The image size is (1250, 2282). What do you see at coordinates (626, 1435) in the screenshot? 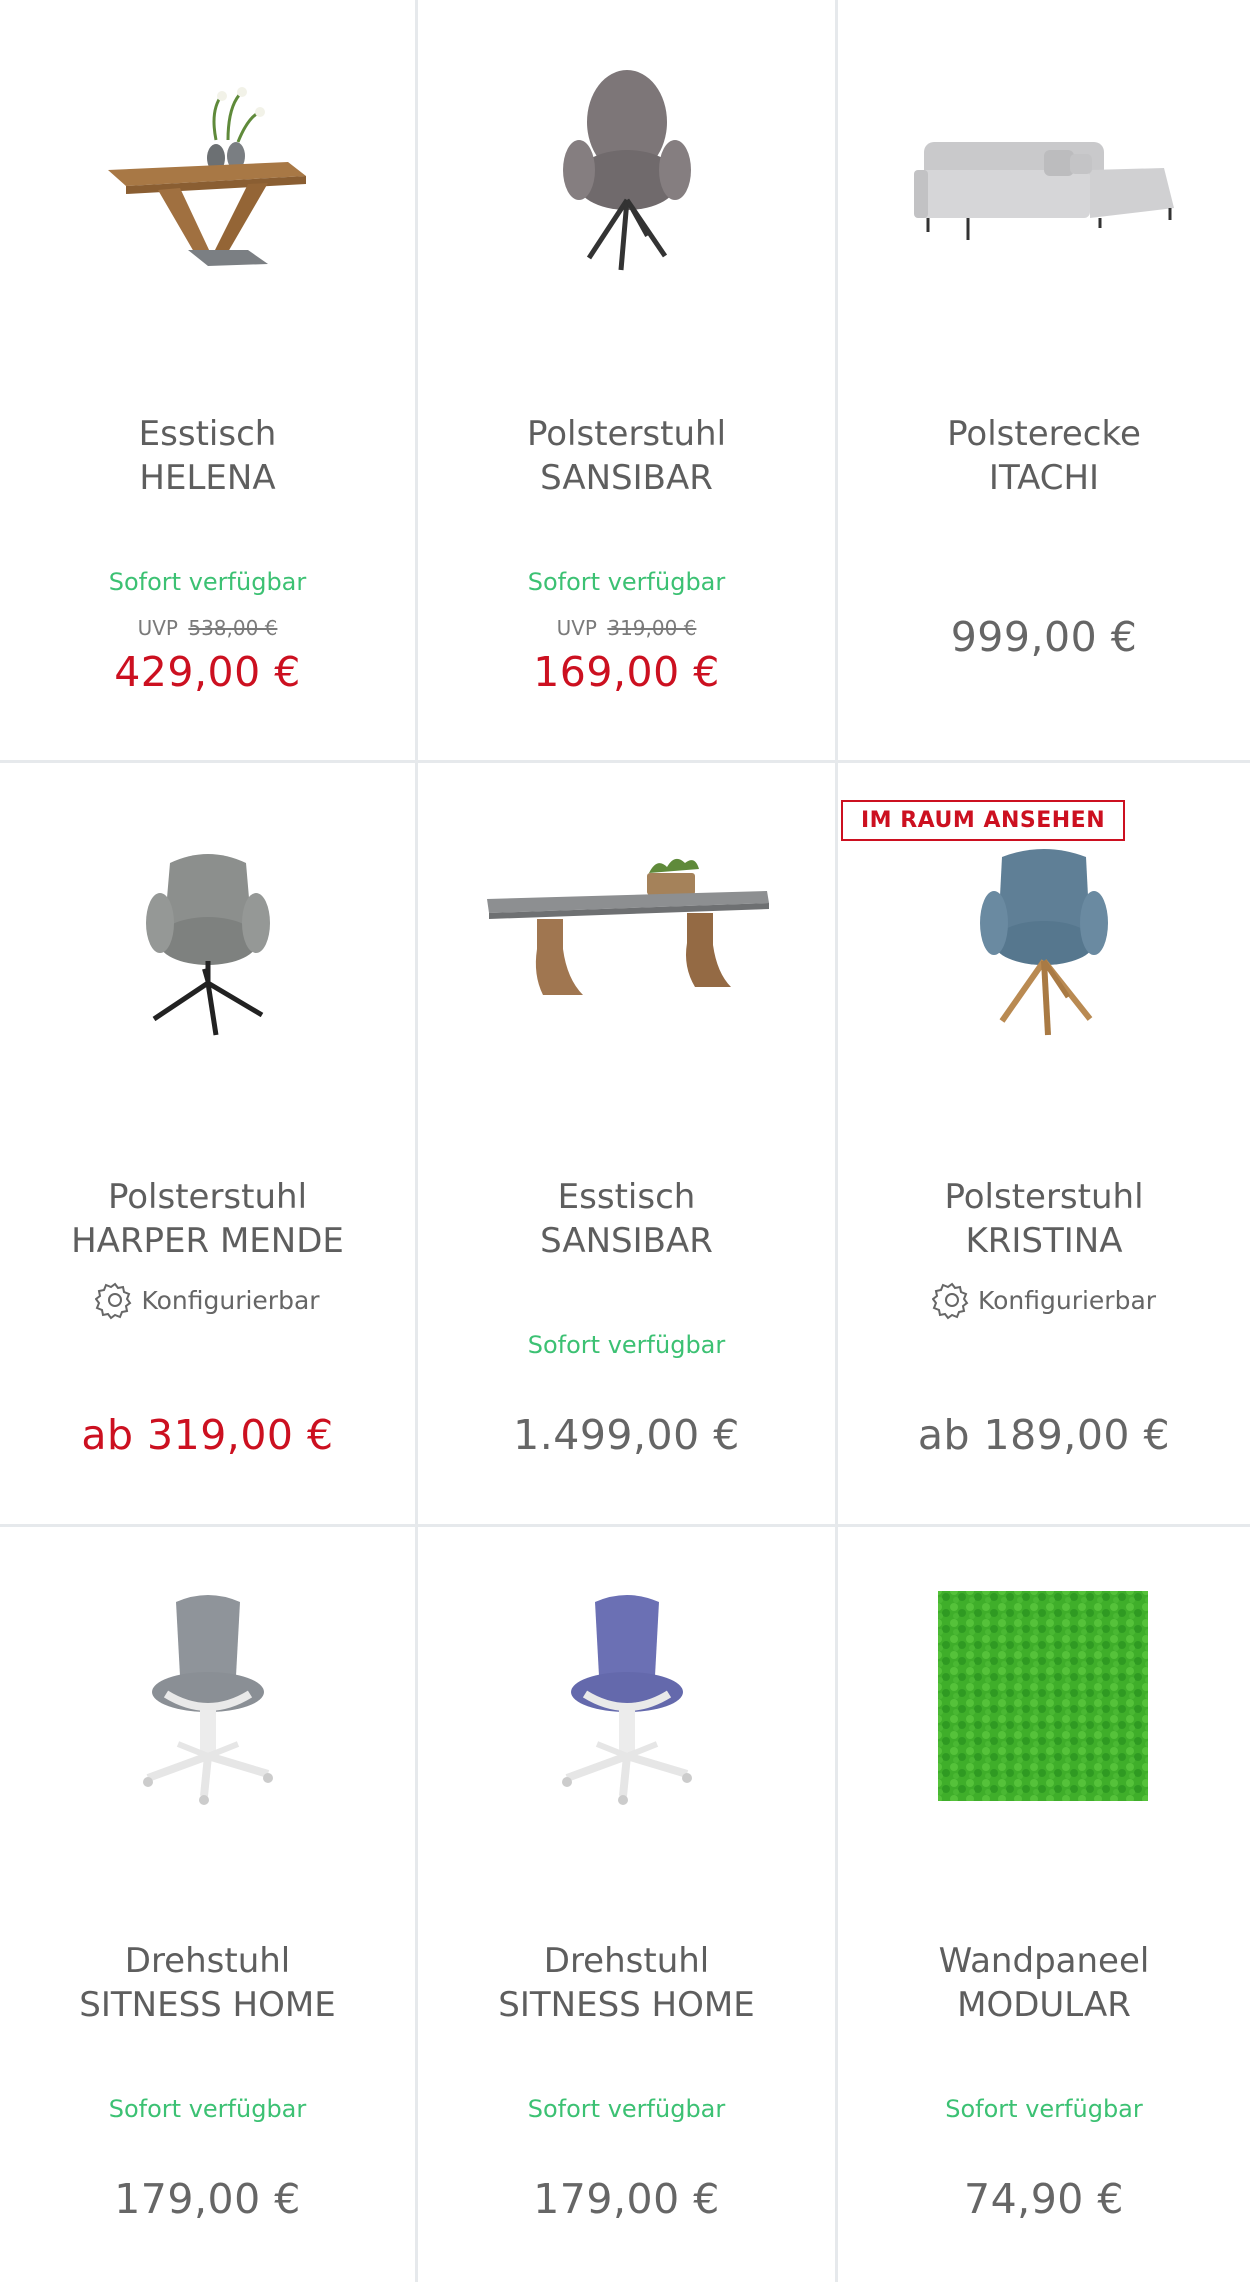
I see `product-price: 1.499,00 €` at bounding box center [626, 1435].